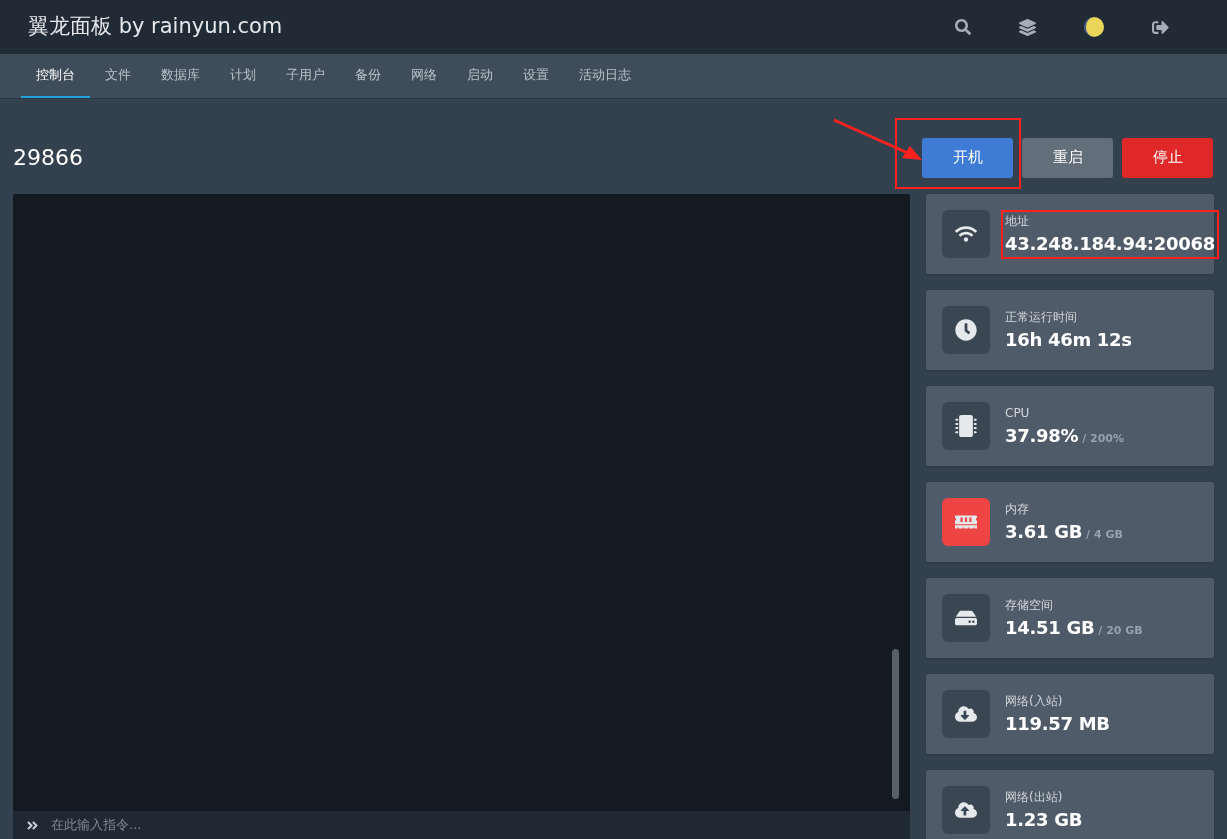  What do you see at coordinates (1057, 723) in the screenshot?
I see `stat-value: 119.57 MB` at bounding box center [1057, 723].